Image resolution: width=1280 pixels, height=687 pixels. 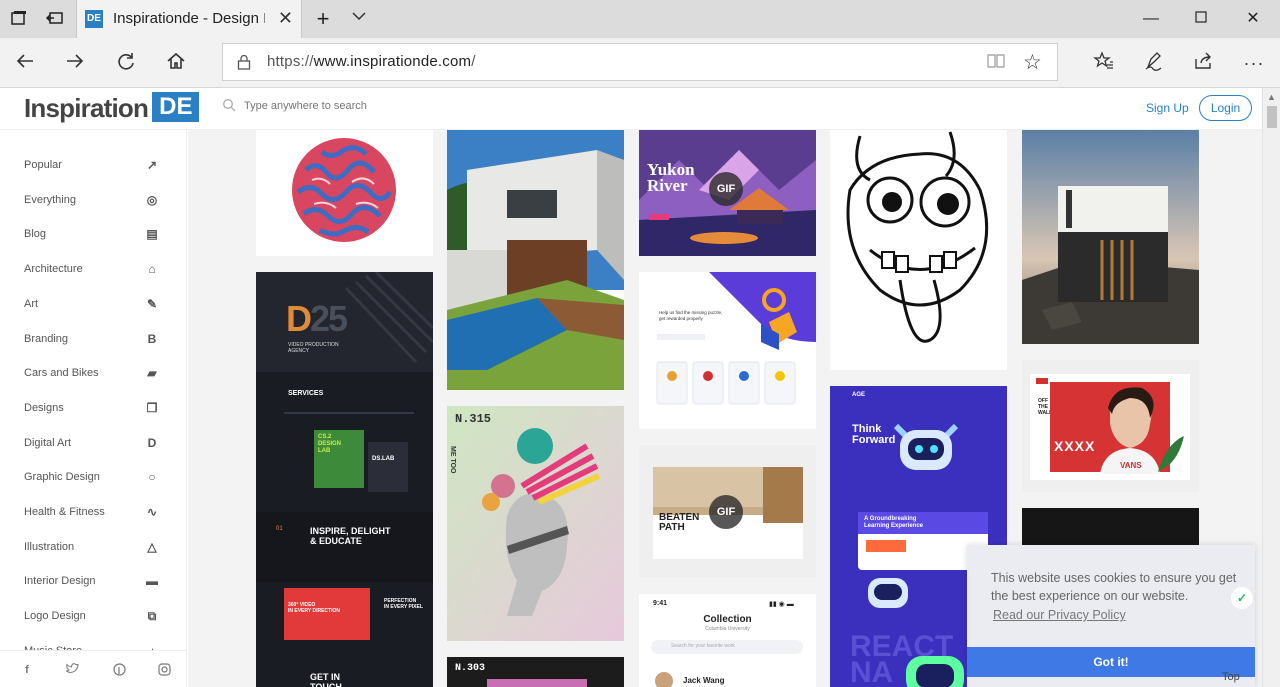 What do you see at coordinates (535, 672) in the screenshot?
I see `gallery-card-n303: N.303` at bounding box center [535, 672].